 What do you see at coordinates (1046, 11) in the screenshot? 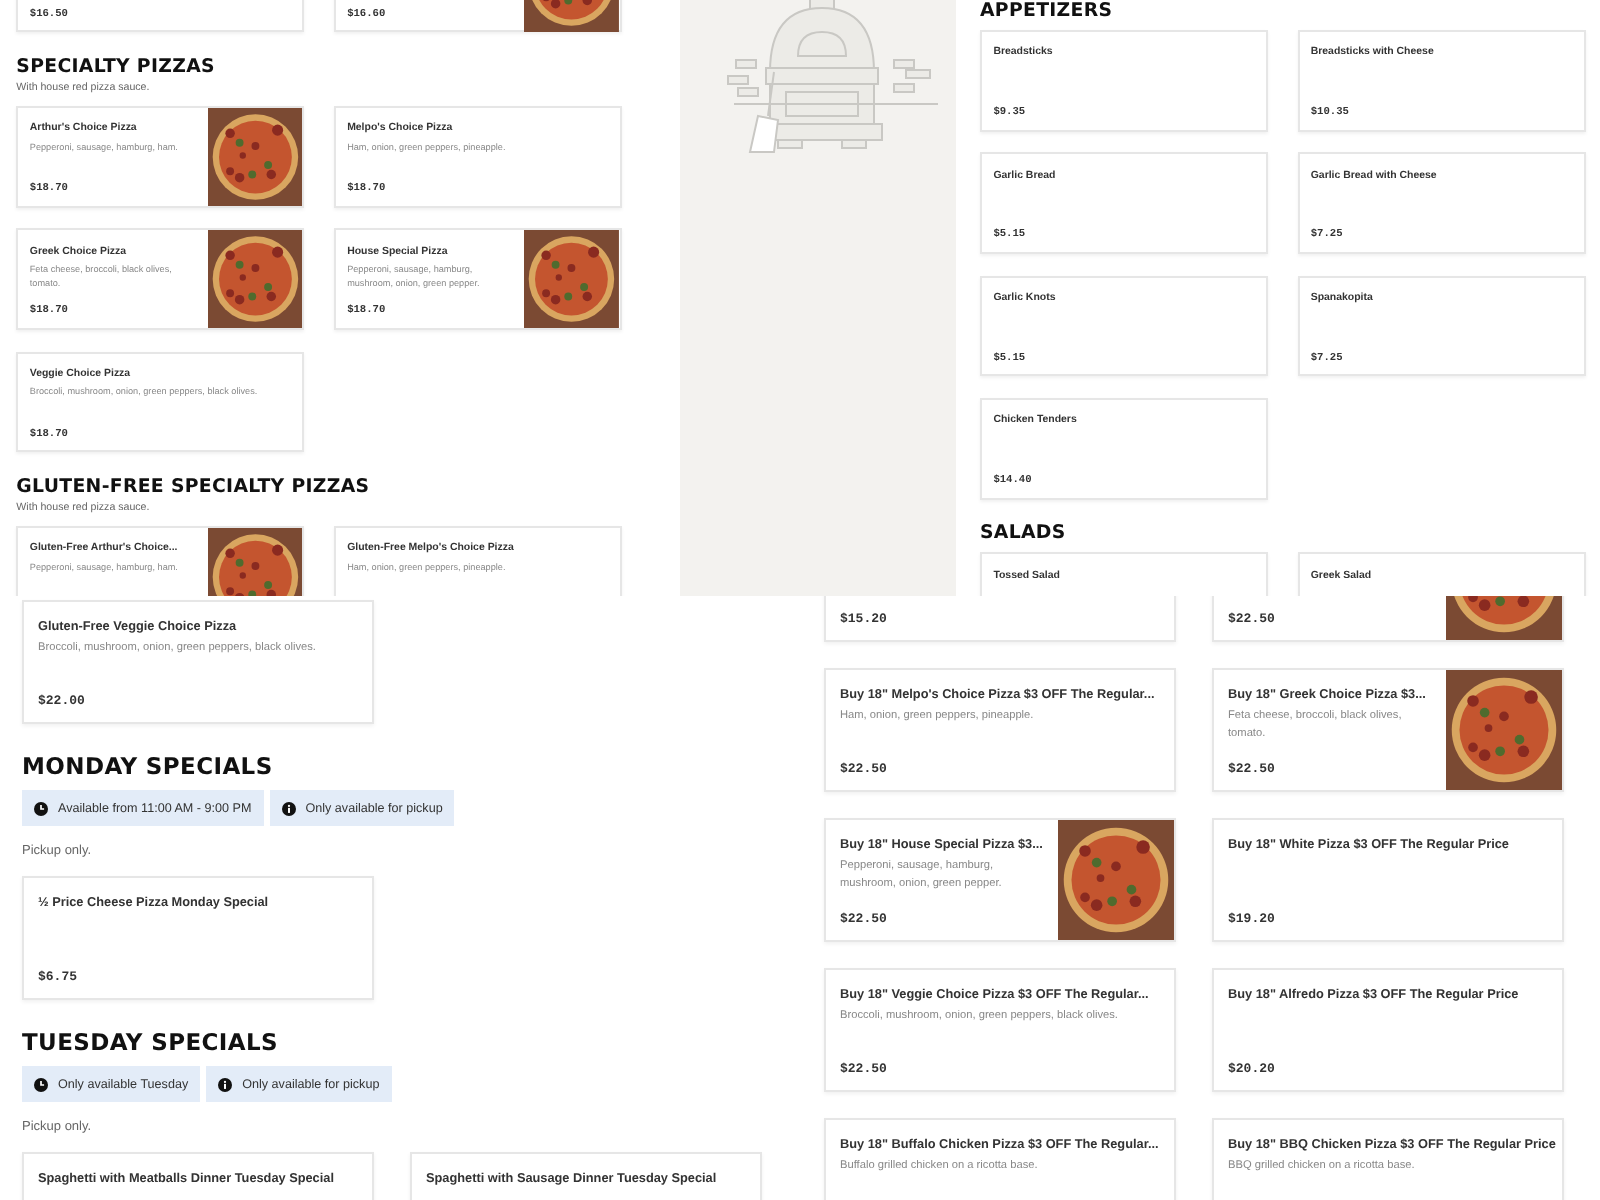
I see `section-heading: APPETIZERS` at bounding box center [1046, 11].